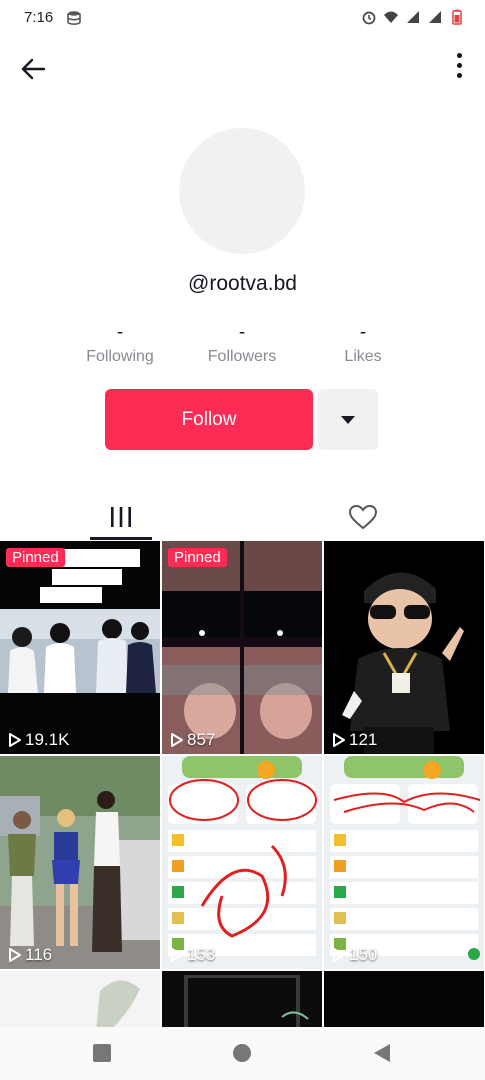 Image resolution: width=485 pixels, height=1080 pixels. Describe the element at coordinates (201, 739) in the screenshot. I see `view-count-text: 857` at that location.